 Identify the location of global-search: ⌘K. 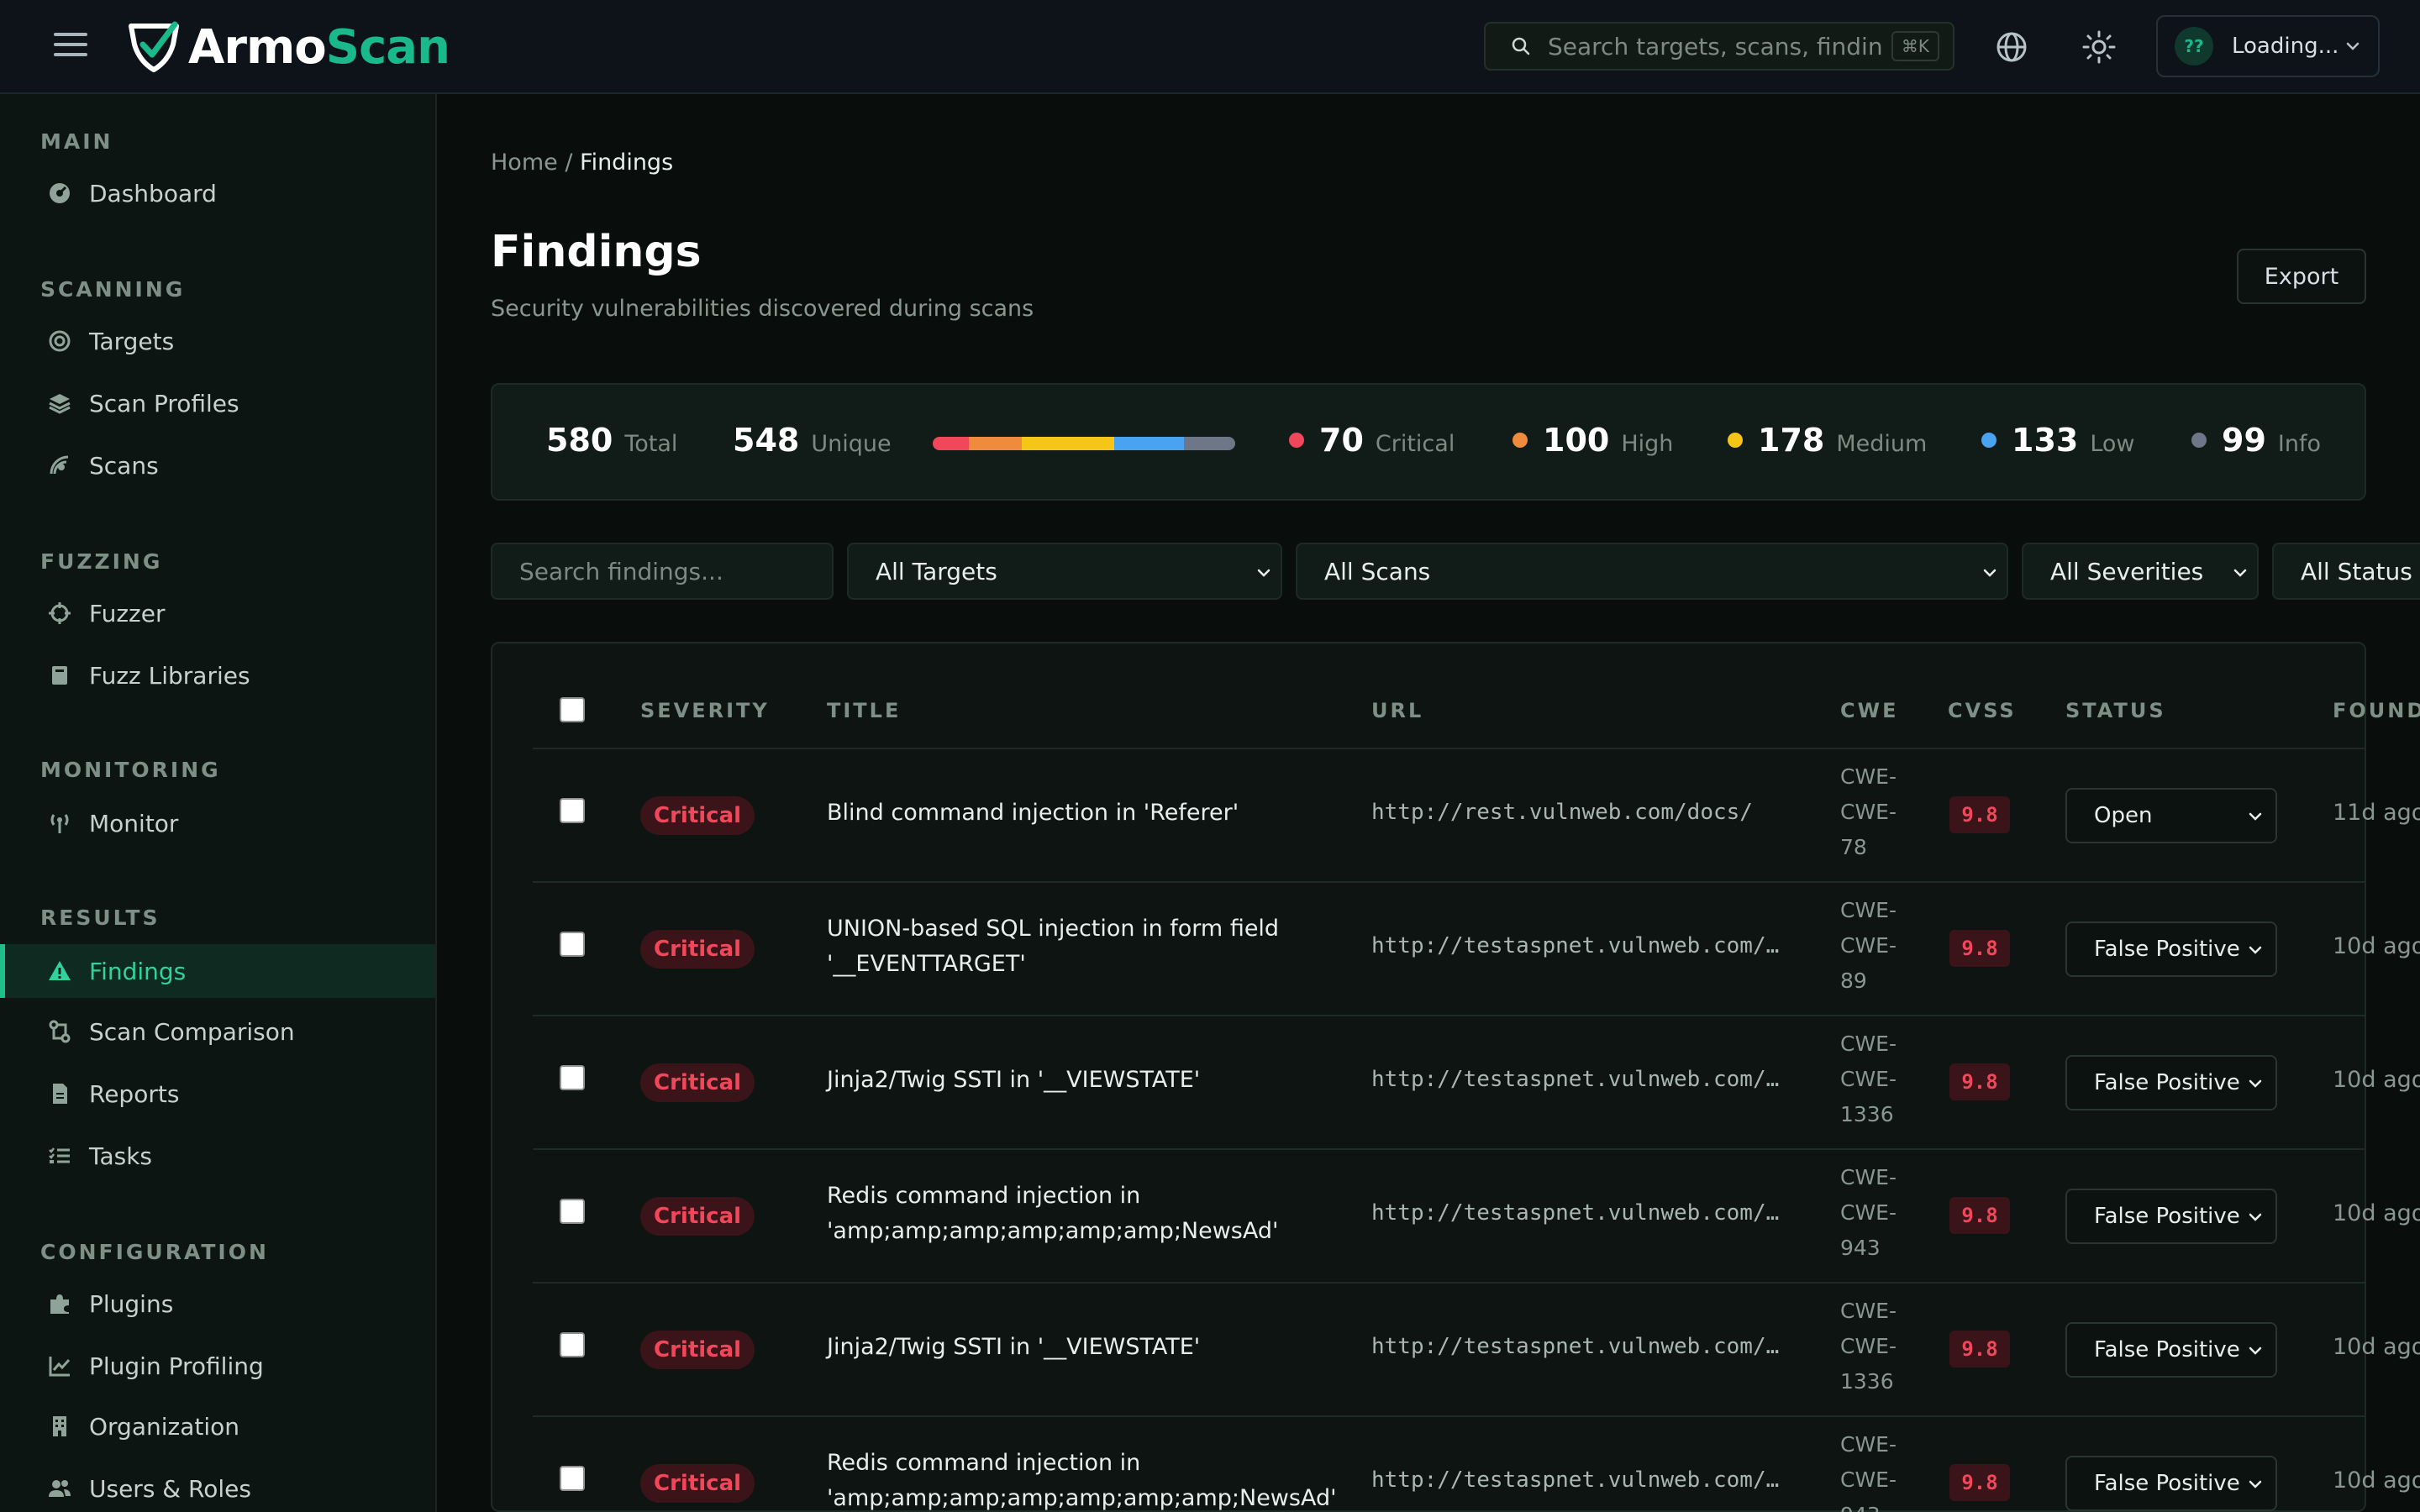
(1719, 46).